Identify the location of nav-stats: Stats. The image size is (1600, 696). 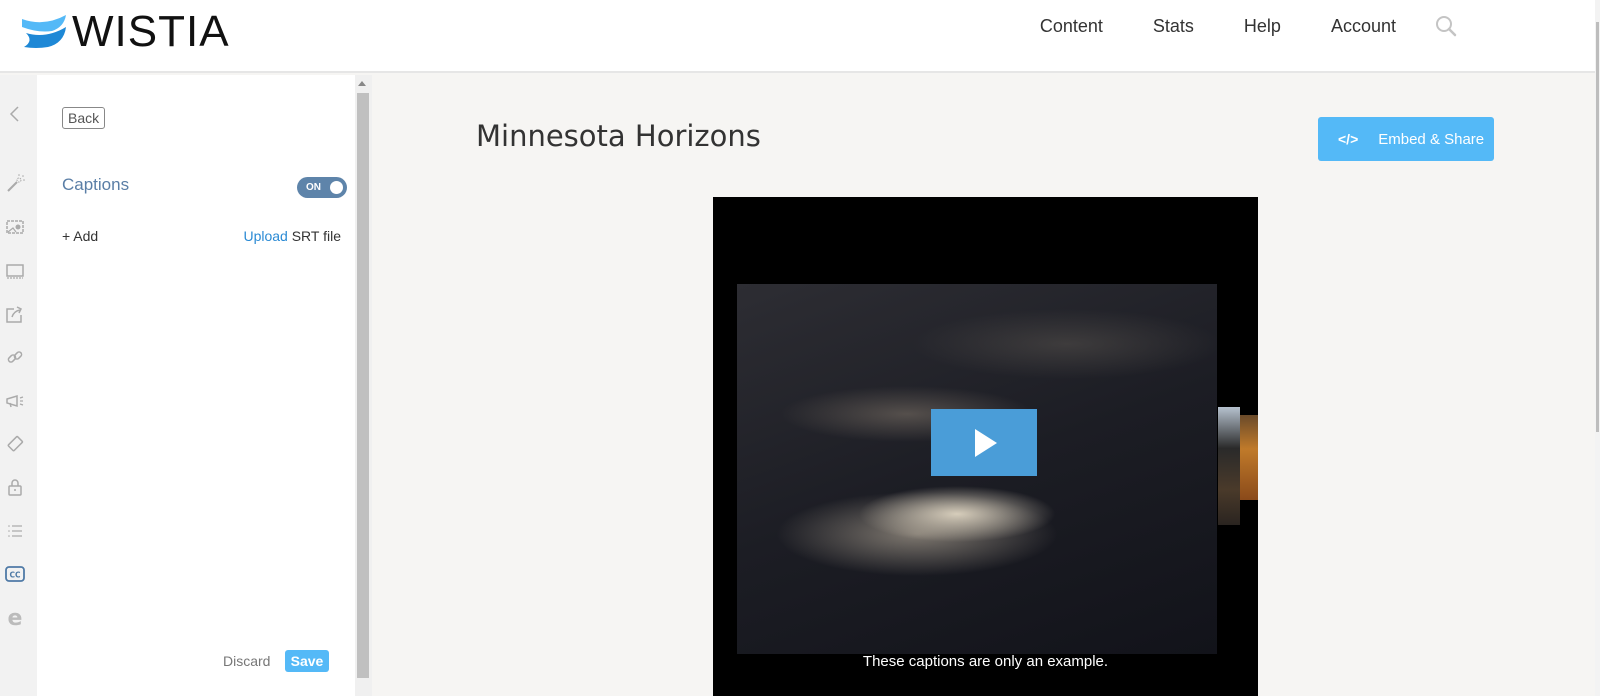
(1173, 26).